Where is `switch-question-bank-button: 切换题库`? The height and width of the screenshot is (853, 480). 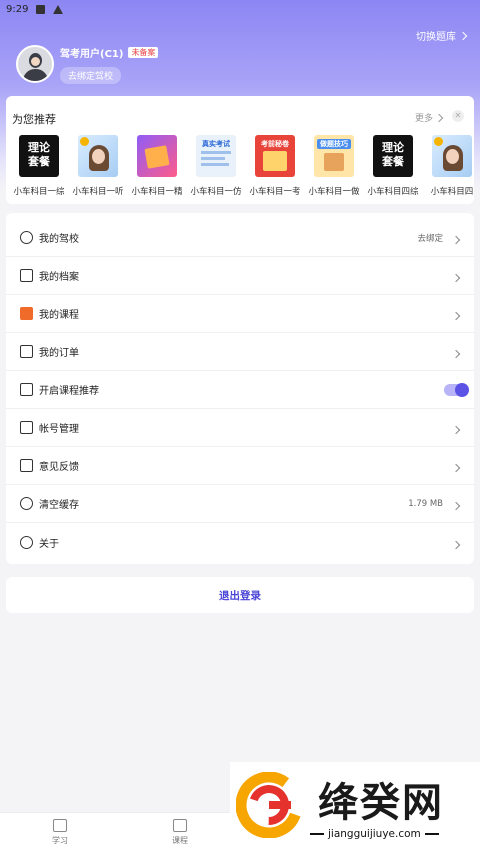
switch-question-bank-button: 切换题库 is located at coordinates (442, 35).